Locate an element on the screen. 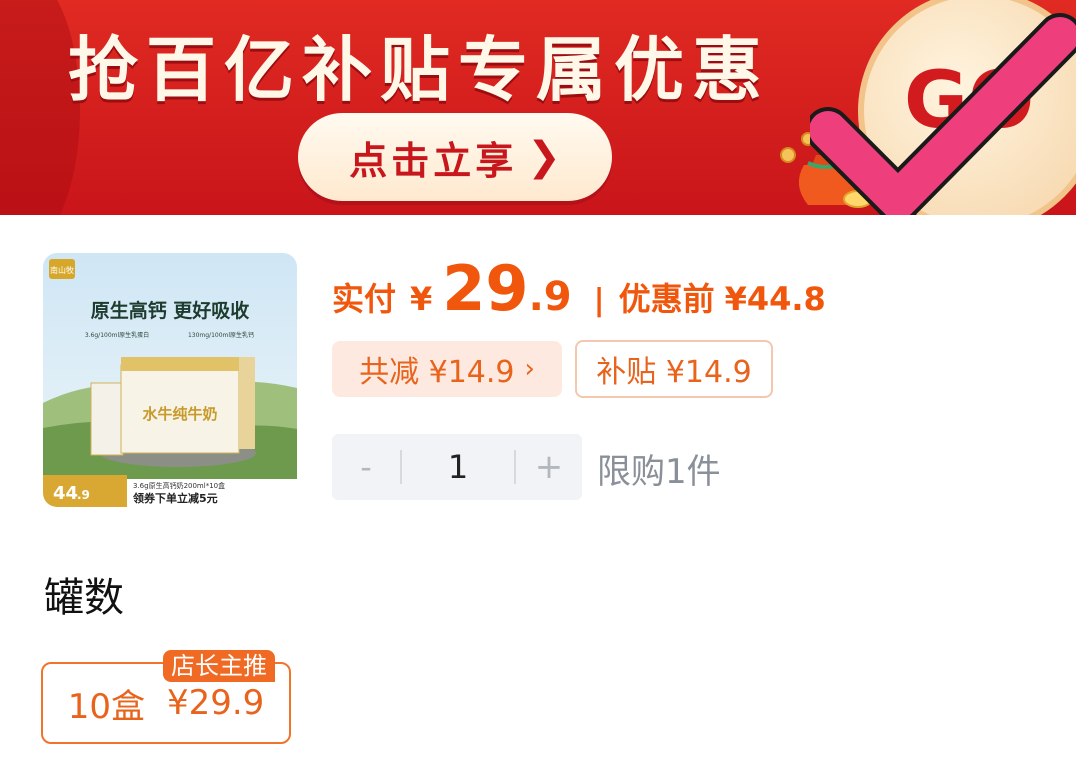 The height and width of the screenshot is (776, 1076). claim-now-button: 点击立享 ❯ is located at coordinates (455, 157).